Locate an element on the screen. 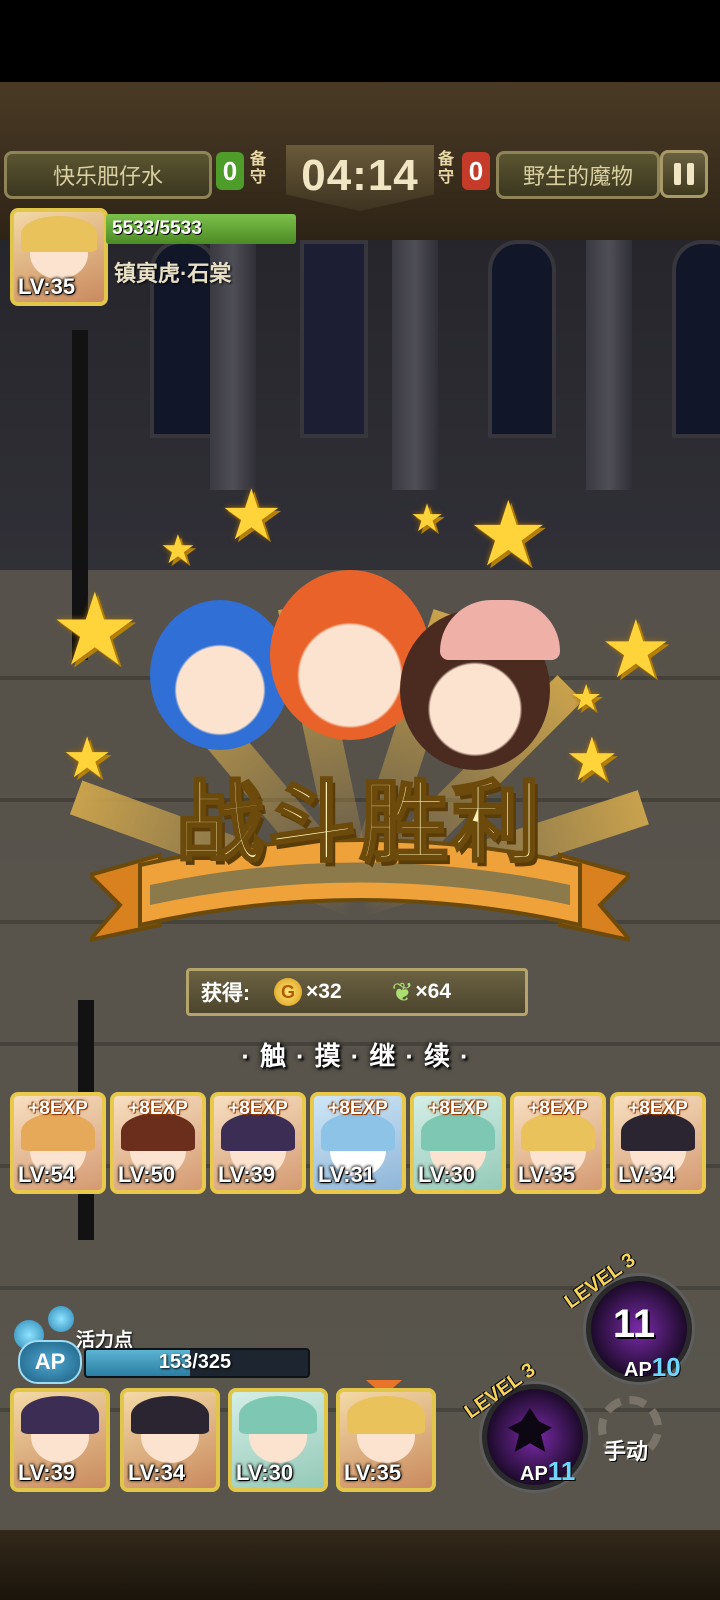 This screenshot has height=1600, width=720. skill-1-ap: AP10 is located at coordinates (652, 1367).